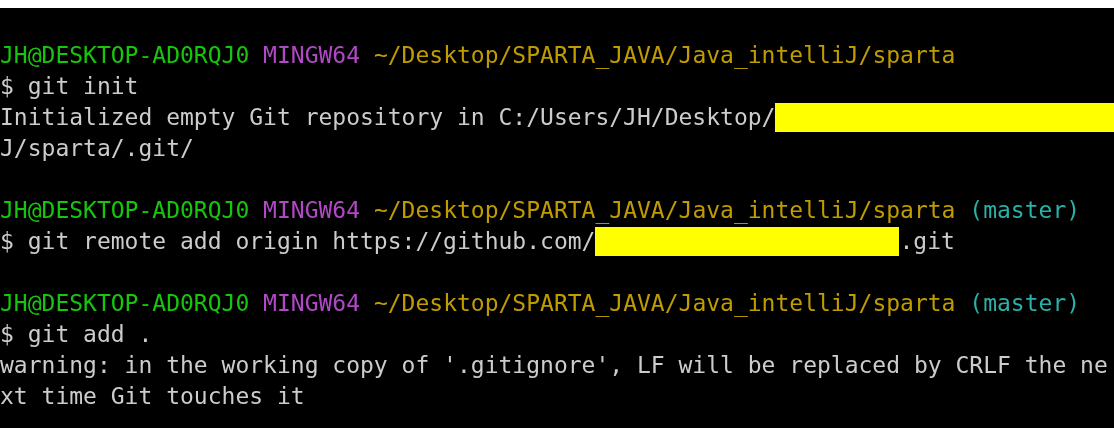  Describe the element at coordinates (298, 241) in the screenshot. I see `terminal-text: $ git remote add origin https://github.com/` at that location.